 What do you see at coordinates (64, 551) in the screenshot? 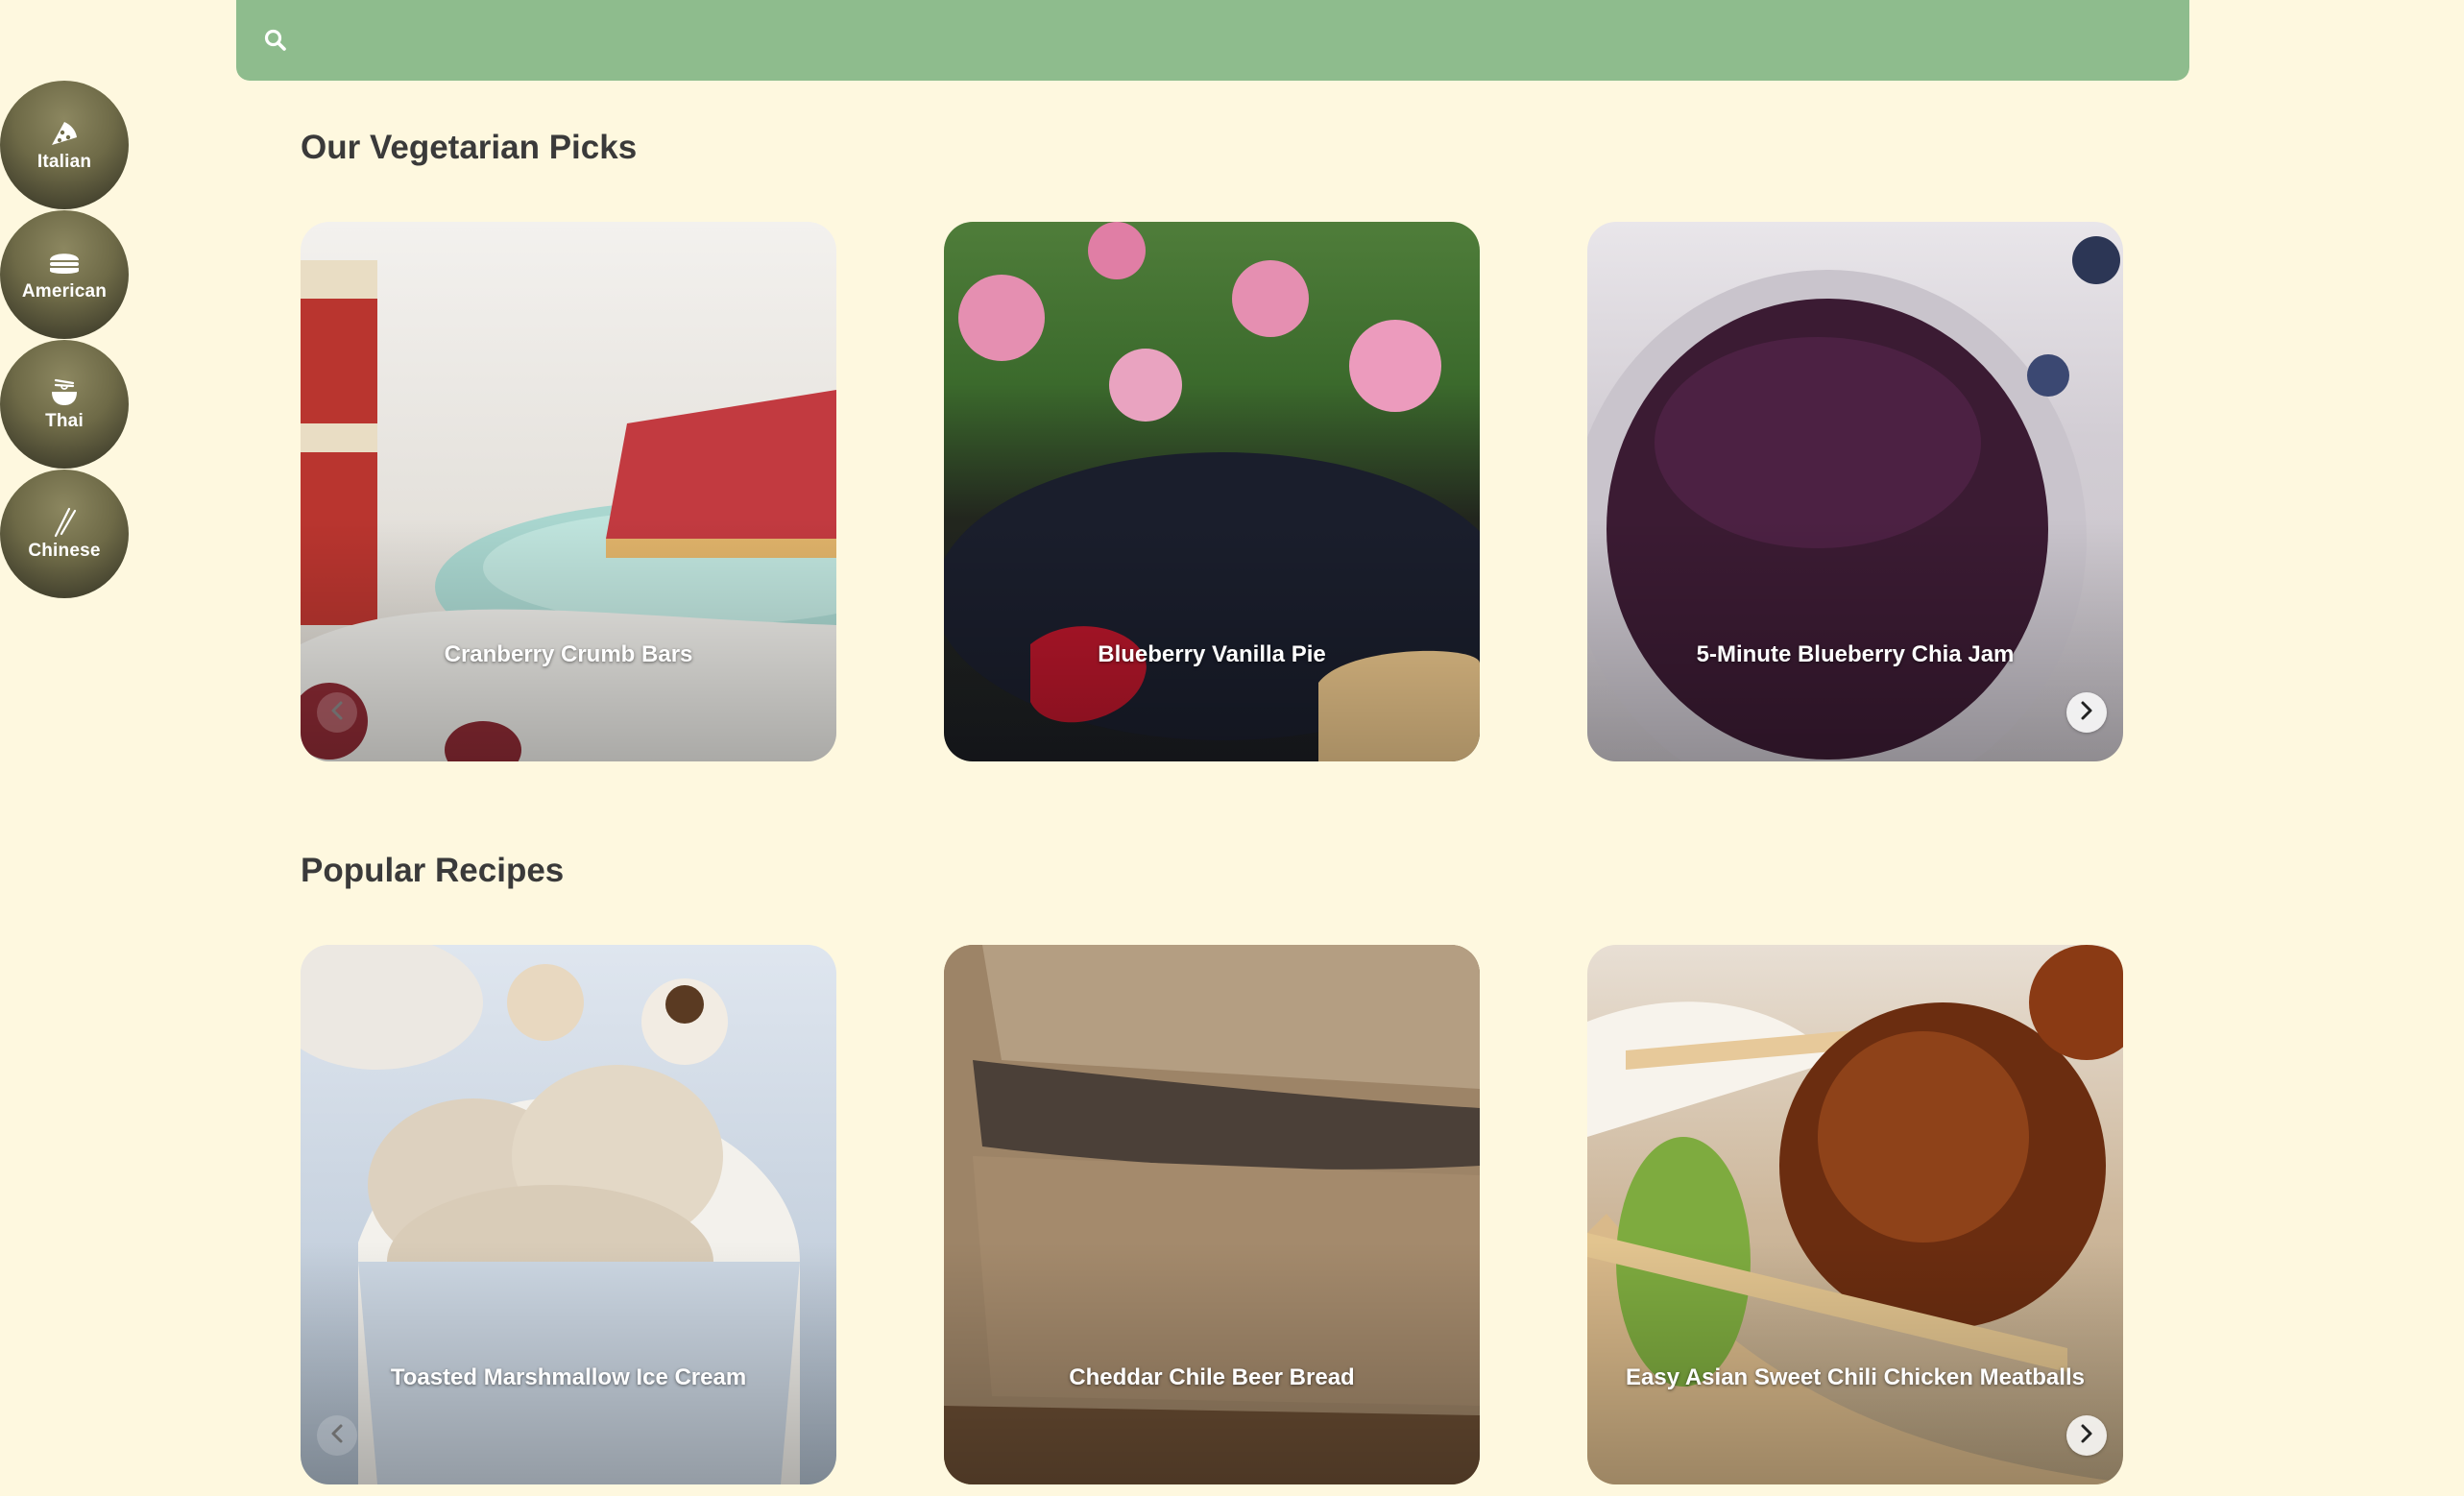
I see `cuisine-label: Chinese` at bounding box center [64, 551].